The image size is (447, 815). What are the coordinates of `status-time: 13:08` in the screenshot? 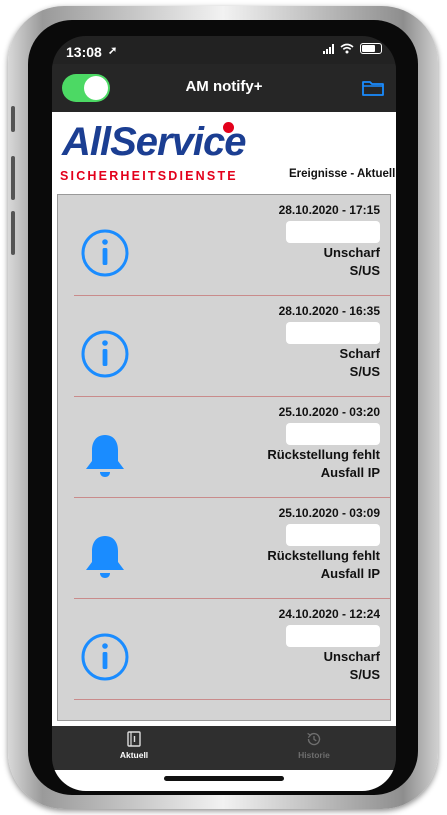 It's located at (84, 52).